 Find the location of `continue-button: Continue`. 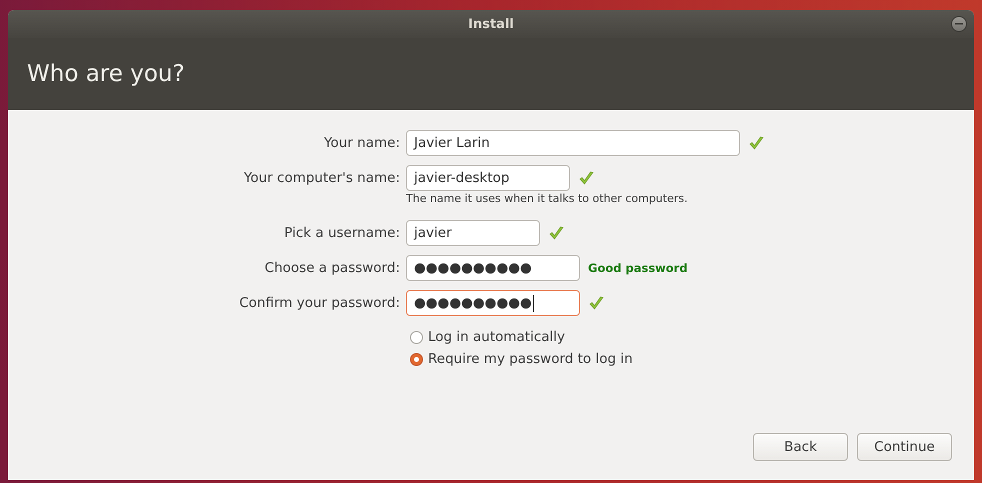

continue-button: Continue is located at coordinates (904, 447).